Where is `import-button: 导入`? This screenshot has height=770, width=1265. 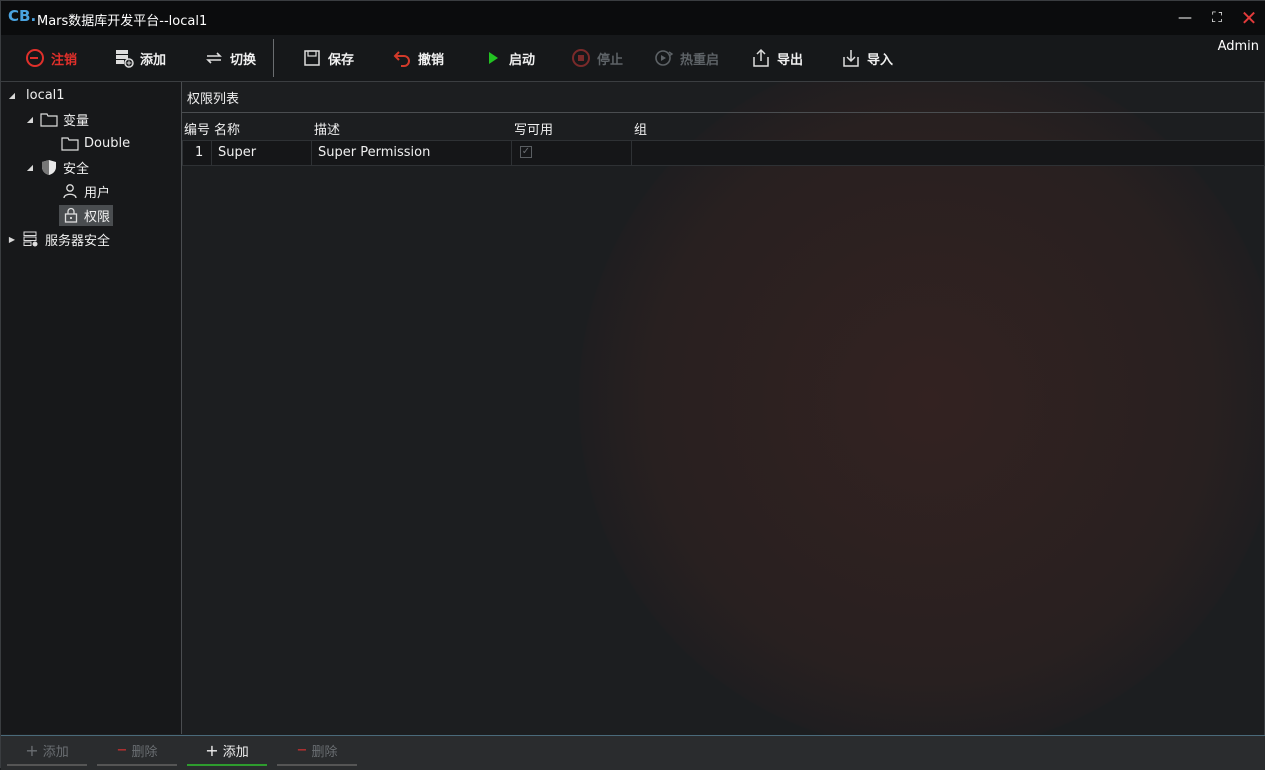
import-button: 导入 is located at coordinates (867, 58).